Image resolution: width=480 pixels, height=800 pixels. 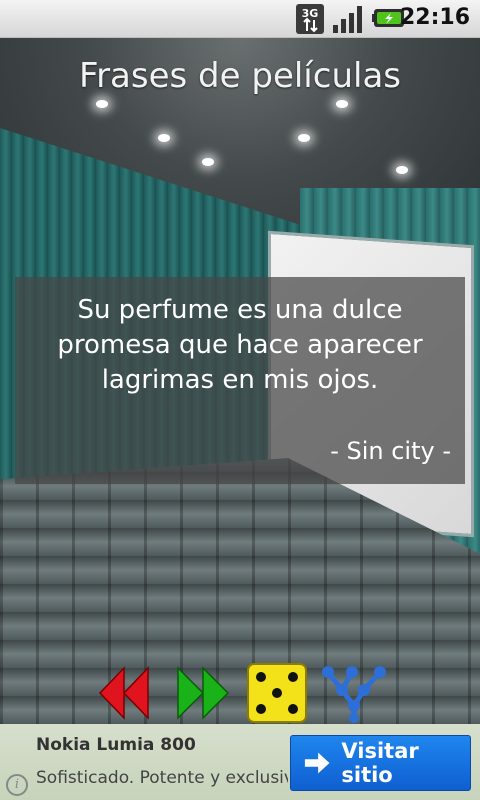 What do you see at coordinates (17, 785) in the screenshot?
I see `info-icon: i` at bounding box center [17, 785].